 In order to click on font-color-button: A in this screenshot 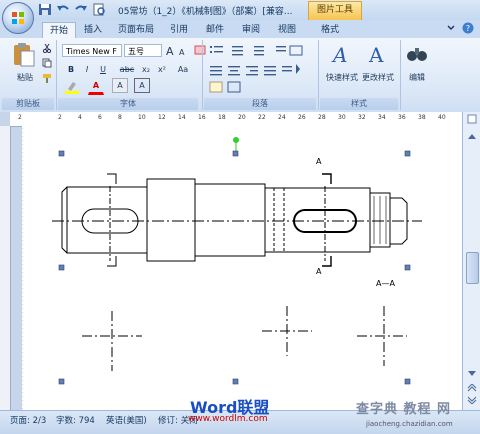, I will do `click(96, 86)`.